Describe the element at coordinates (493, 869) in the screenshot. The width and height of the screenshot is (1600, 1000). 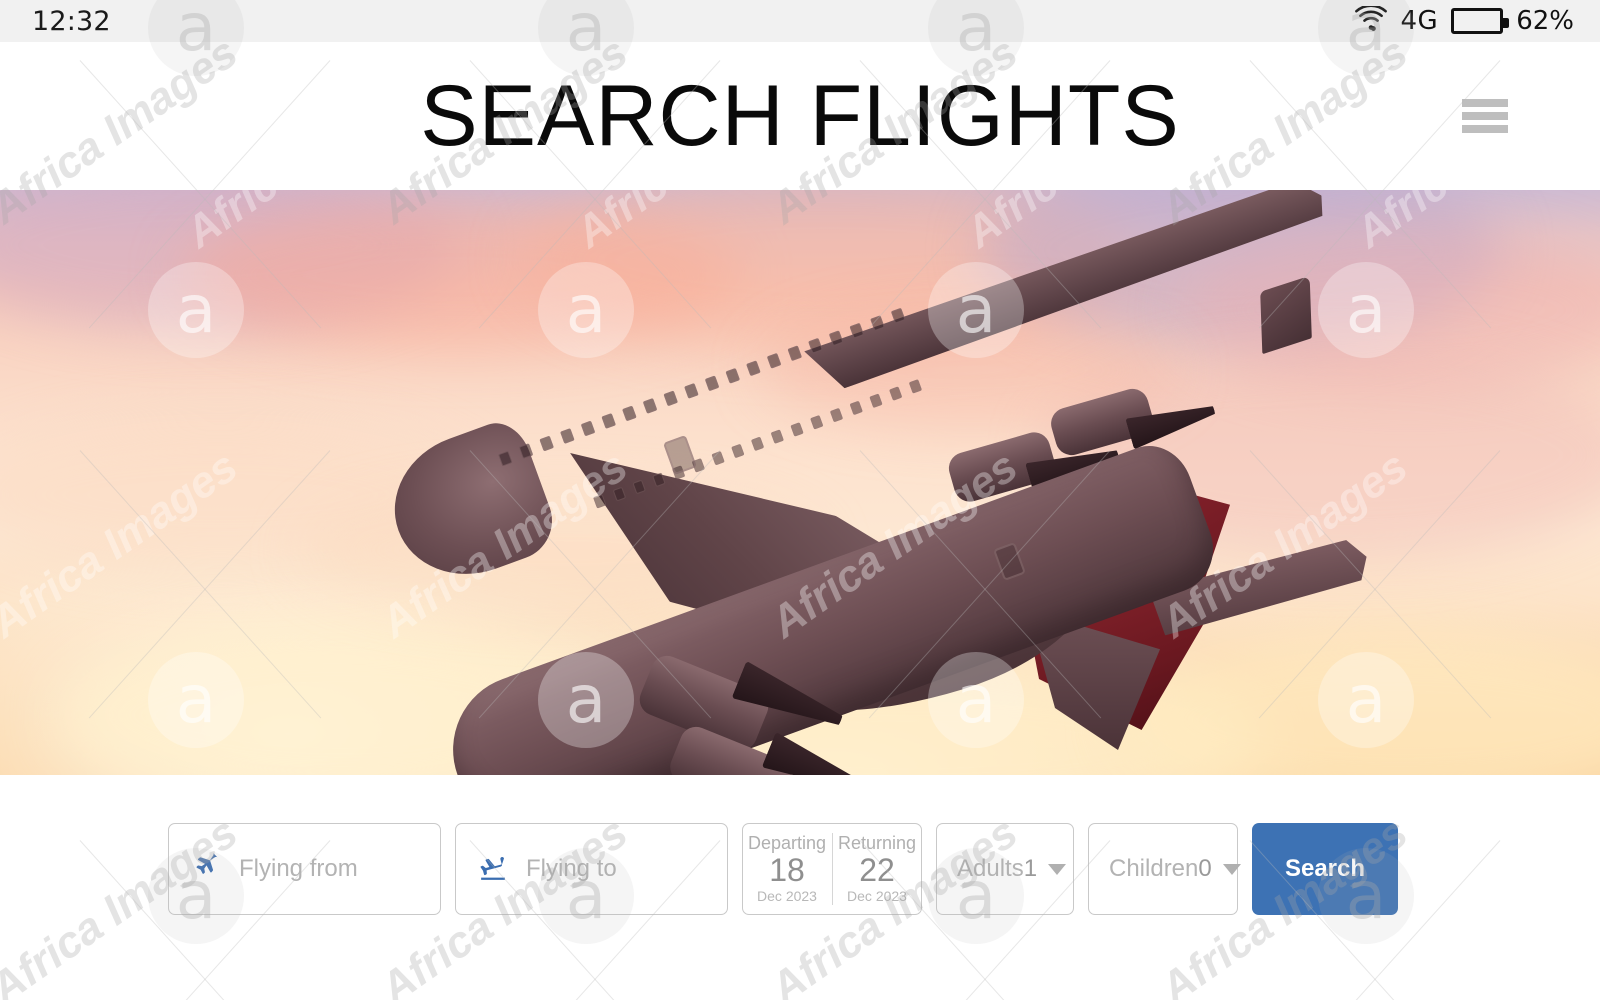
I see `plane-arrival-icon` at that location.